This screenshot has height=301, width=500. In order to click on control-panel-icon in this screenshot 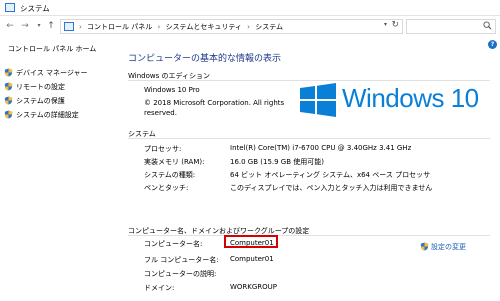, I will do `click(69, 26)`.